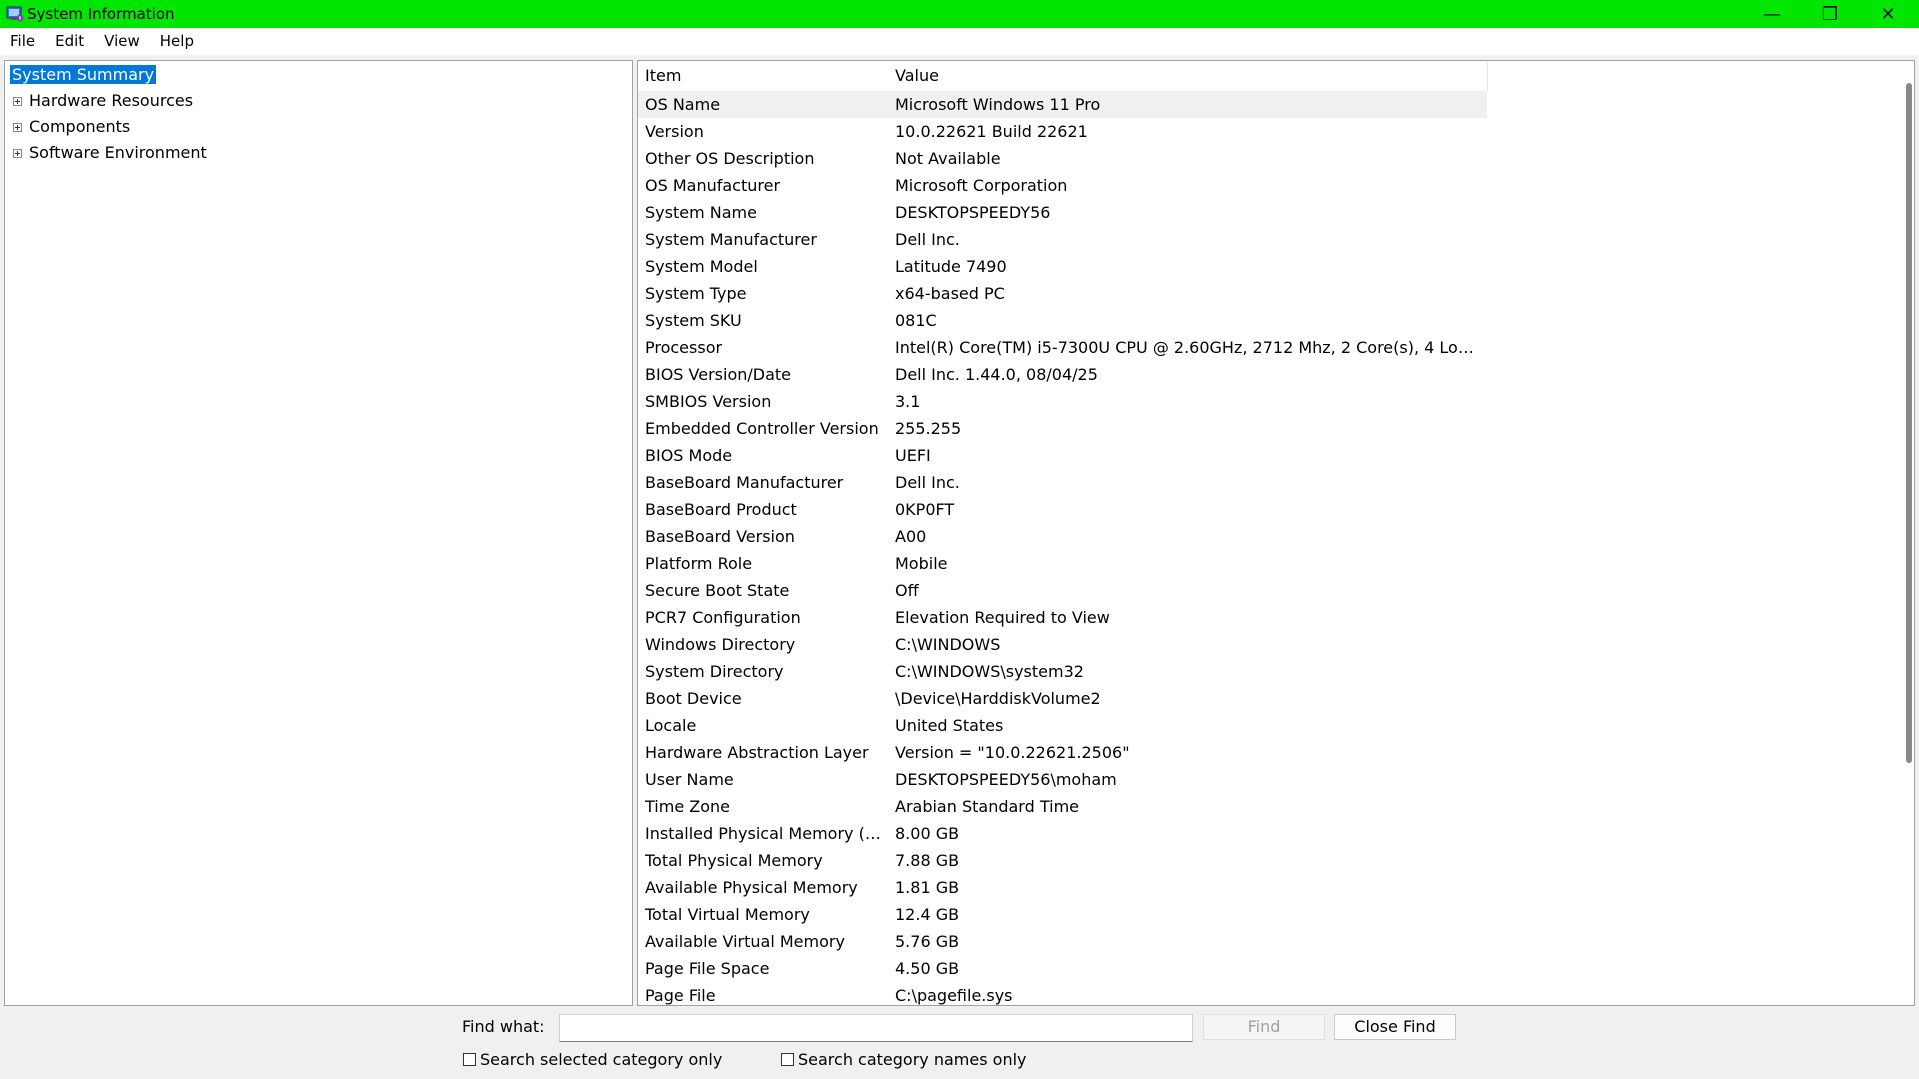 This screenshot has height=1079, width=1919. What do you see at coordinates (973, 212) in the screenshot?
I see `row-value: DESKTOPSPEEDY56` at bounding box center [973, 212].